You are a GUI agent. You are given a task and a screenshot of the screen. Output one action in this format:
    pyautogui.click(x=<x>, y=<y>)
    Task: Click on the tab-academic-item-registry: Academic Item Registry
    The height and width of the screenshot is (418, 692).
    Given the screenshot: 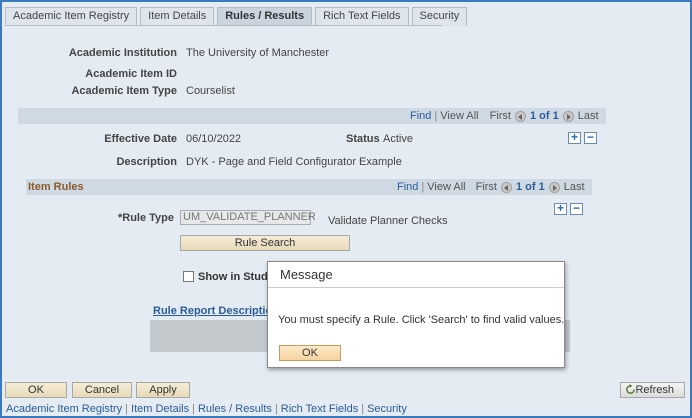 What is the action you would take?
    pyautogui.click(x=71, y=16)
    